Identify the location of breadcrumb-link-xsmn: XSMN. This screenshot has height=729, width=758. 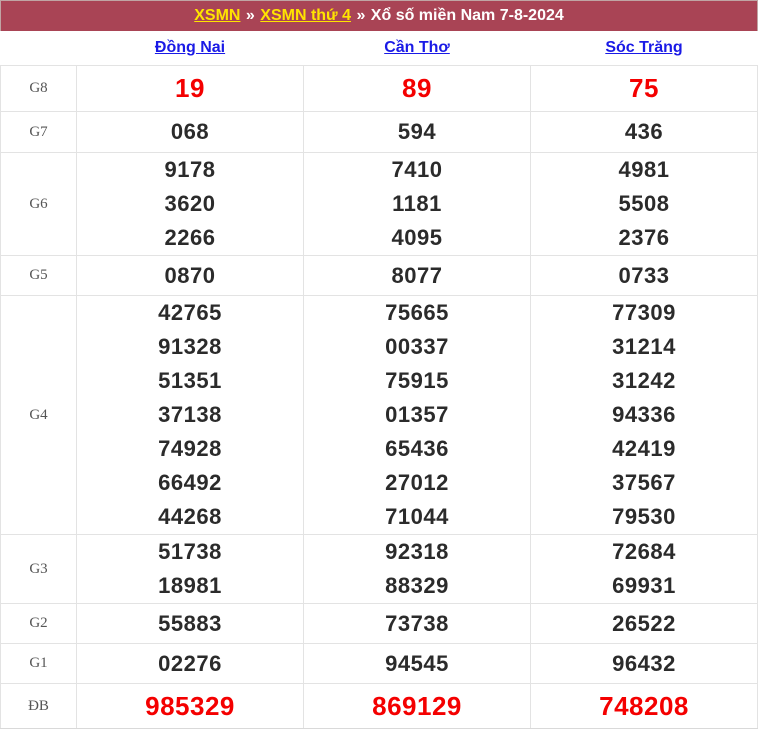
(217, 15).